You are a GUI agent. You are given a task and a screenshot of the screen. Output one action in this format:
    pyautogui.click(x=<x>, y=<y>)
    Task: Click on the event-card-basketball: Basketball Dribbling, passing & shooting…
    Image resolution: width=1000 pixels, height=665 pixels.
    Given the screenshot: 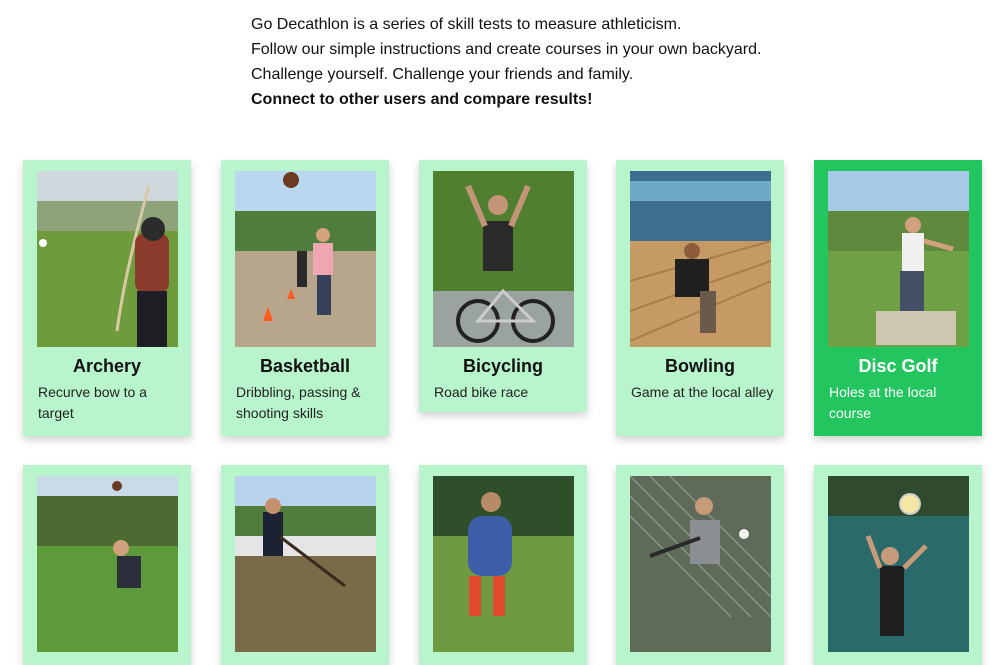 What is the action you would take?
    pyautogui.click(x=305, y=298)
    